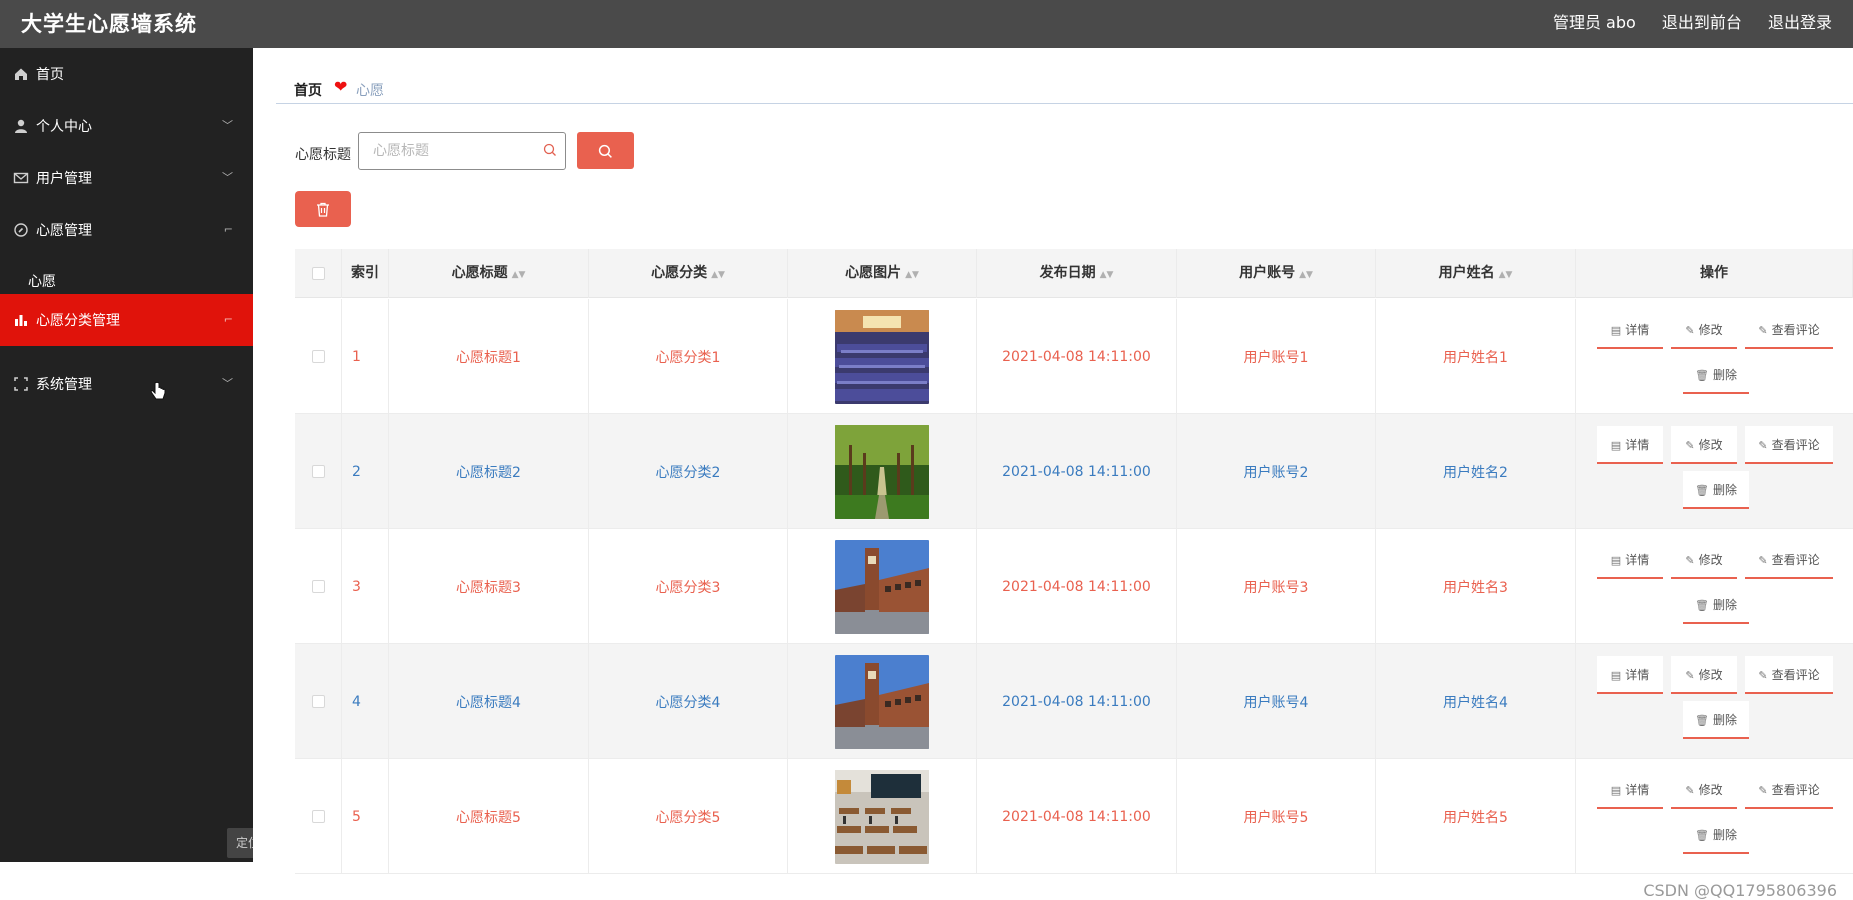 The image size is (1853, 900). Describe the element at coordinates (126, 178) in the screenshot. I see `sidebar-item-users: 用户管理 ﹀` at that location.